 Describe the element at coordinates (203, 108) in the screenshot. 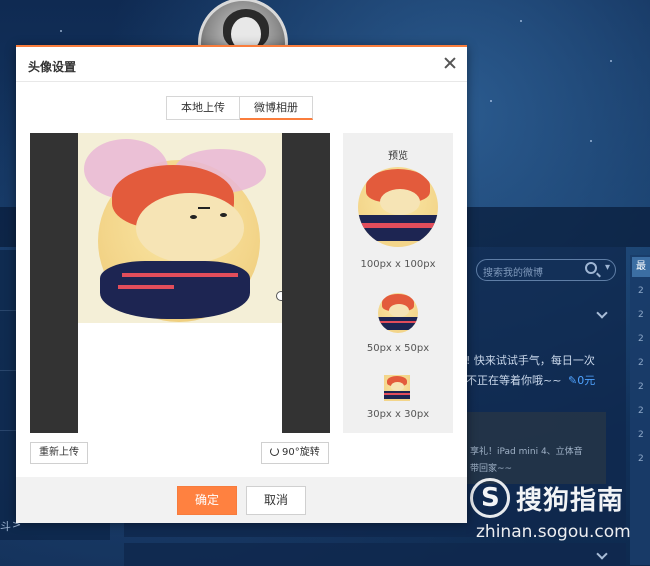

I see `tab-local-upload: 本地上传` at that location.